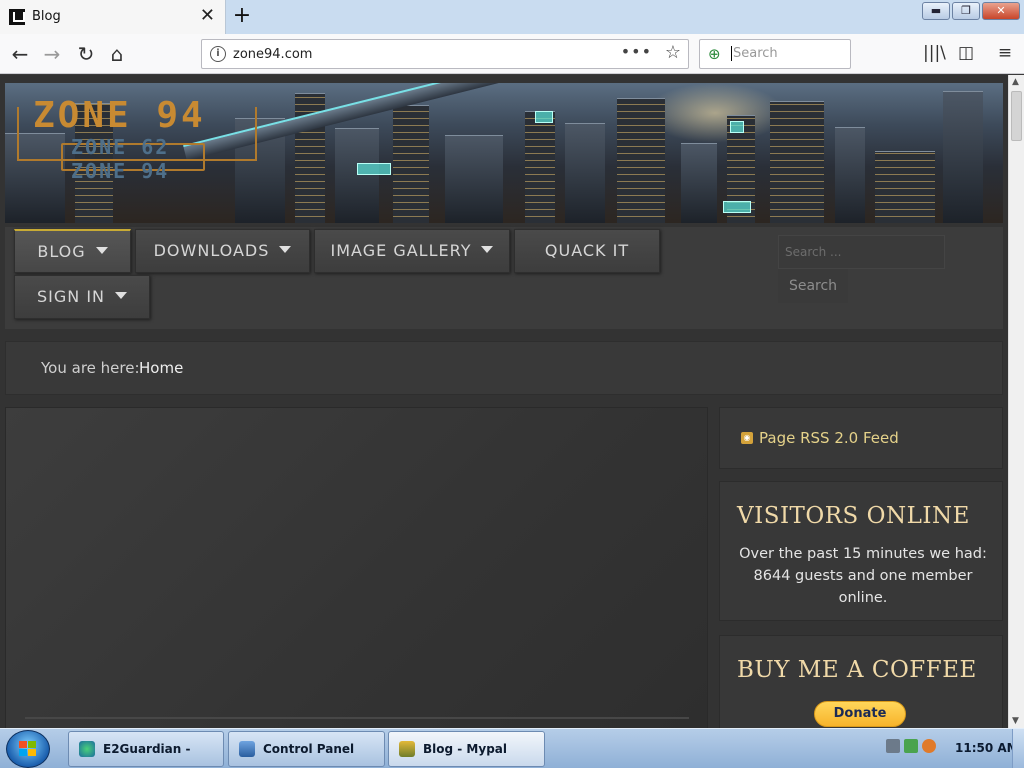 Image resolution: width=1024 pixels, height=768 pixels. Describe the element at coordinates (987, 748) in the screenshot. I see `taskbar-clock: 11:50 AM` at that location.